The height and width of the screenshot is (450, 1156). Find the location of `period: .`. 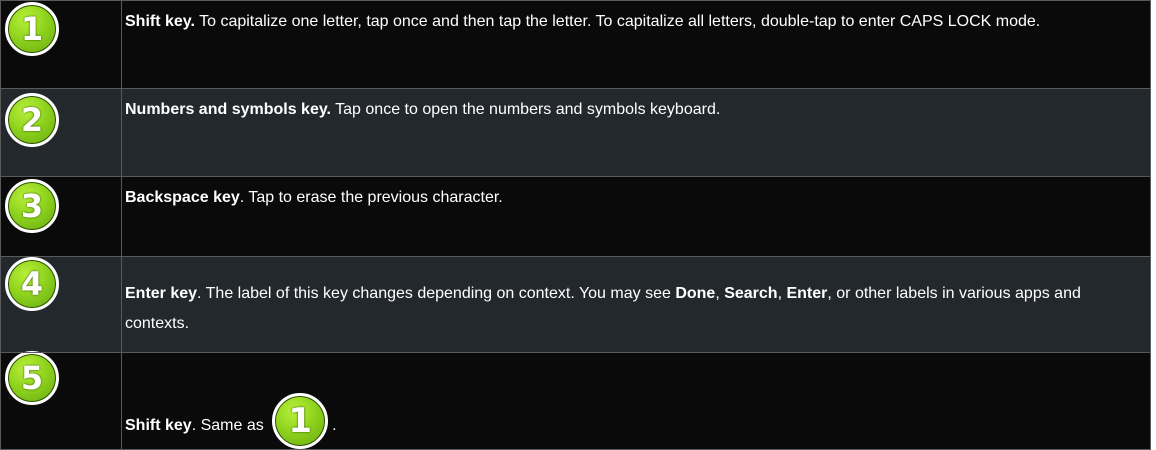

period: . is located at coordinates (334, 425).